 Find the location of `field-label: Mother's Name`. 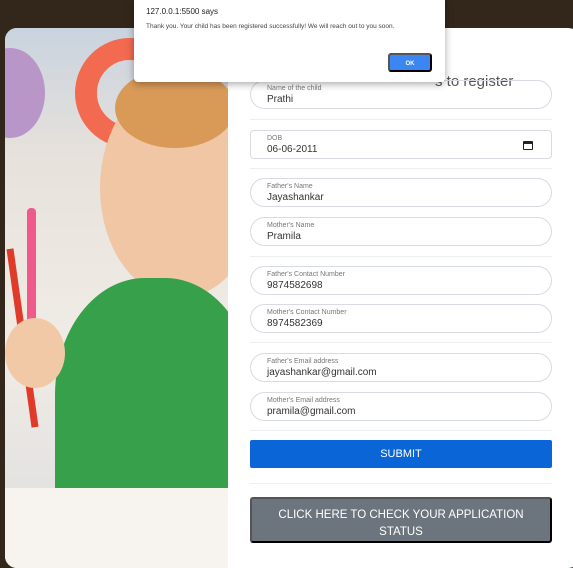

field-label: Mother's Name is located at coordinates (291, 225).